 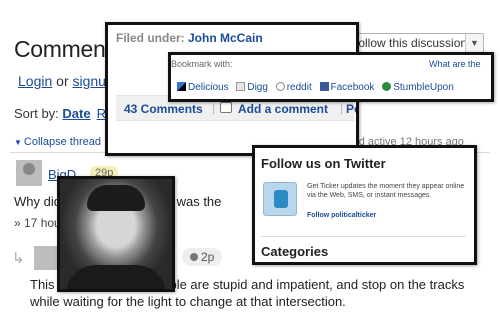 What do you see at coordinates (323, 163) in the screenshot?
I see `twitter-heading: Follow us on Twitter` at bounding box center [323, 163].